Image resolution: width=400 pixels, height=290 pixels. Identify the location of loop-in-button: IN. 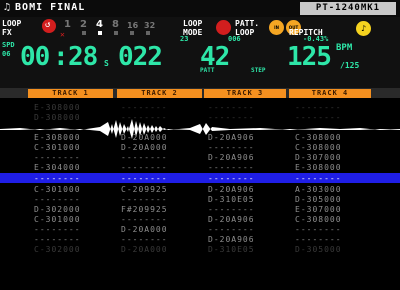
(276, 27).